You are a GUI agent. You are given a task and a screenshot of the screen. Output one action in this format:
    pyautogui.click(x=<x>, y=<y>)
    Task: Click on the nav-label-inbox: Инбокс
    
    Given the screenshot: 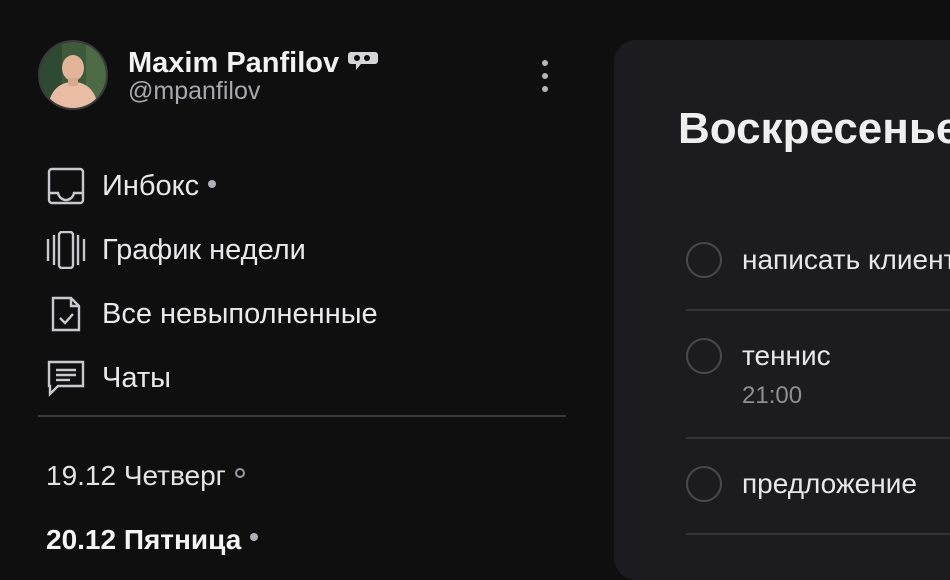 What is the action you would take?
    pyautogui.click(x=151, y=185)
    